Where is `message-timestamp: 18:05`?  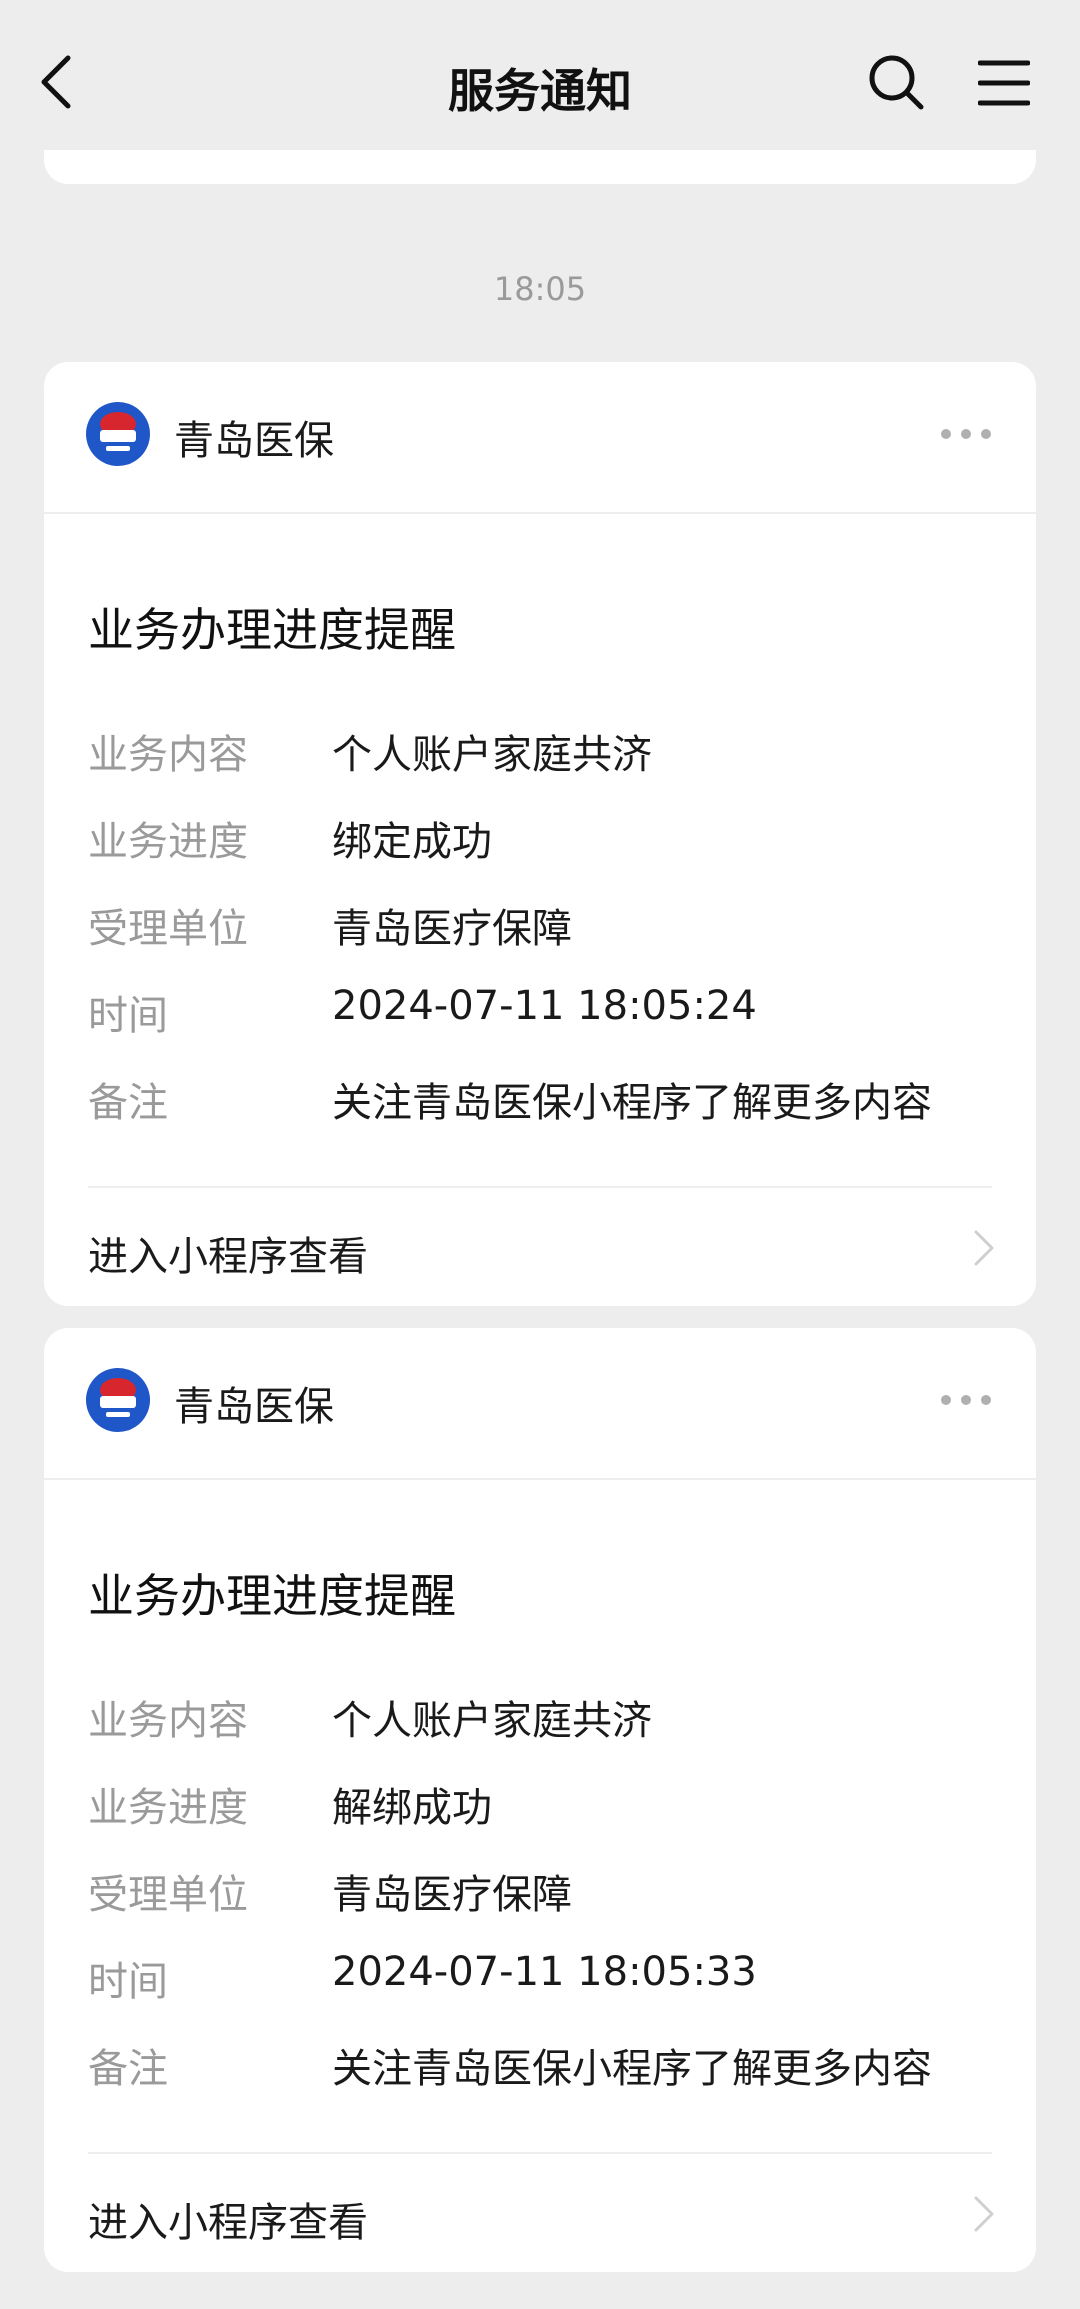
message-timestamp: 18:05 is located at coordinates (540, 289).